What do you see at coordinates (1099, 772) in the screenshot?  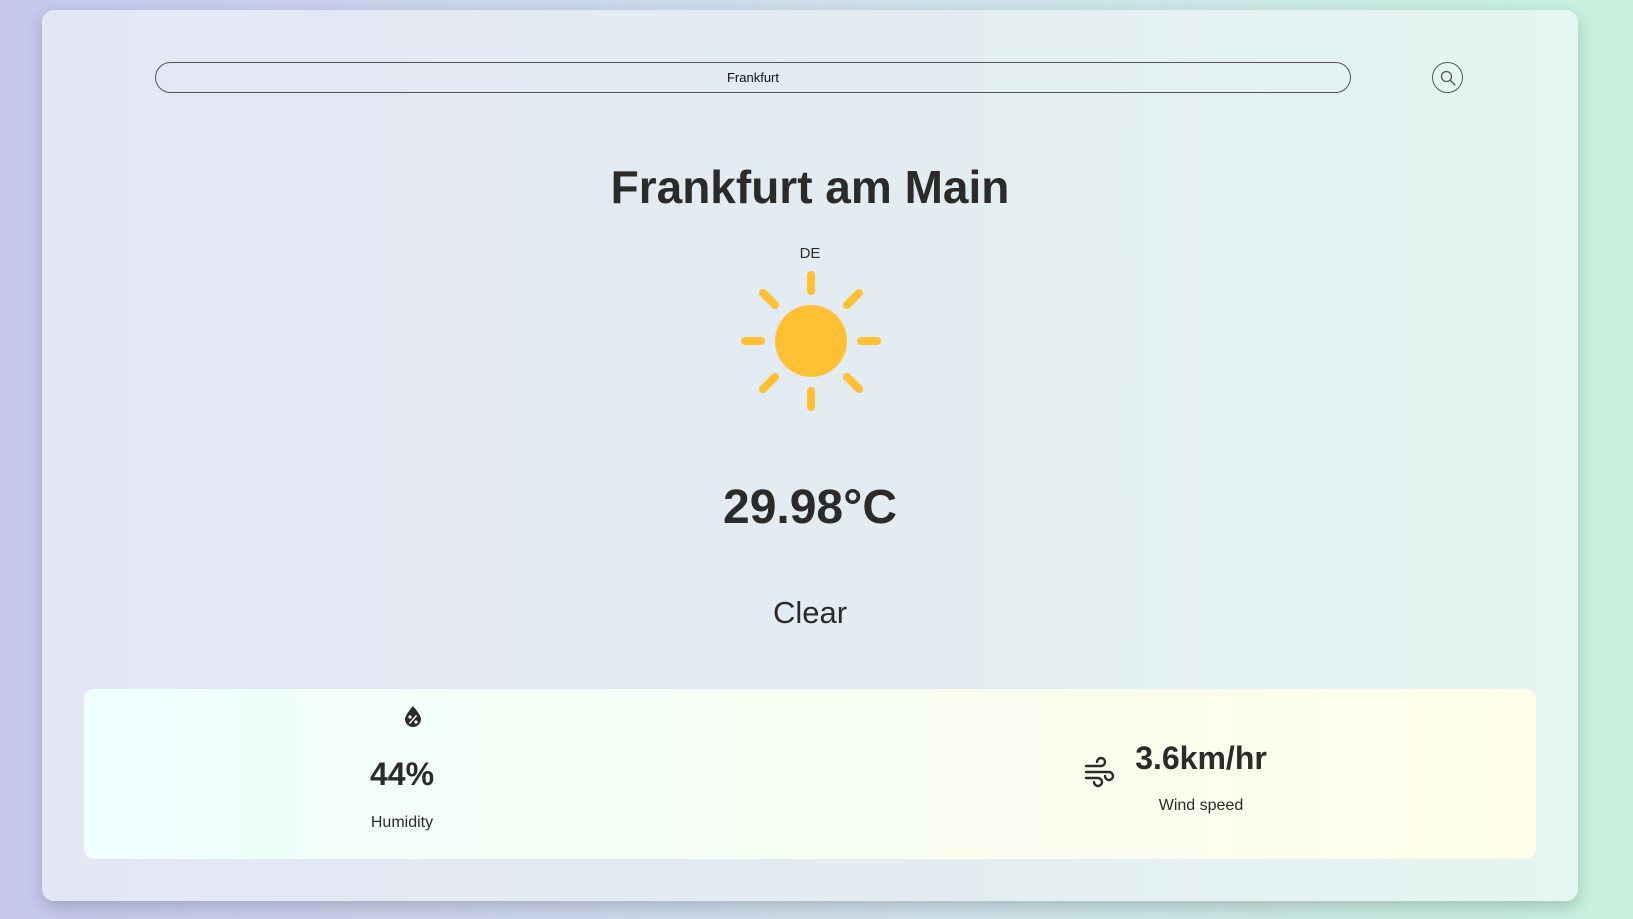 I see `wind-icon` at bounding box center [1099, 772].